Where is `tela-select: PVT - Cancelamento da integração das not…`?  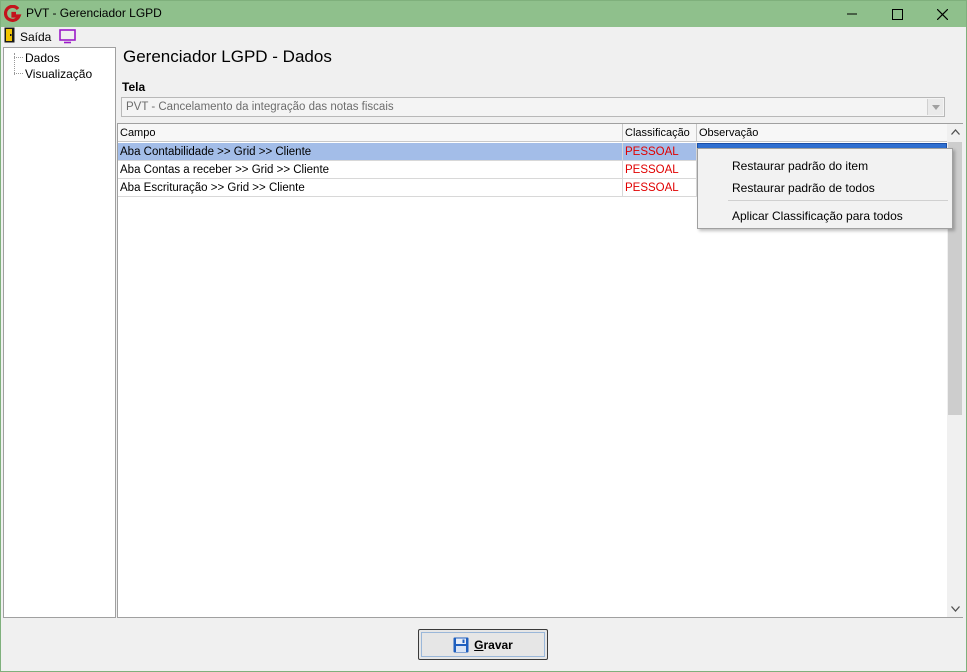
tela-select: PVT - Cancelamento da integração das not… is located at coordinates (533, 107).